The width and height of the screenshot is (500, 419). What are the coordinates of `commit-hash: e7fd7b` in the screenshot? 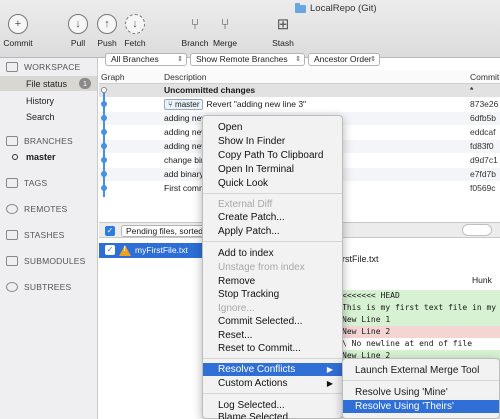 It's located at (483, 174).